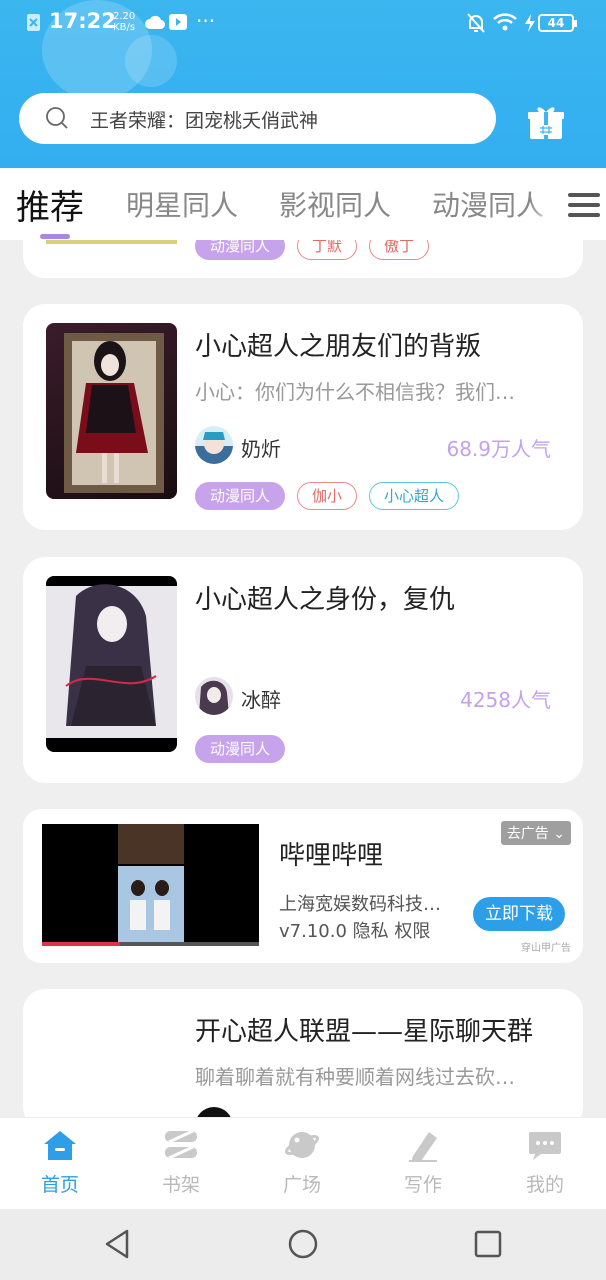  Describe the element at coordinates (303, 24) in the screenshot. I see `status-bar: 17:22 2.20 KB/s ··· 44` at that location.